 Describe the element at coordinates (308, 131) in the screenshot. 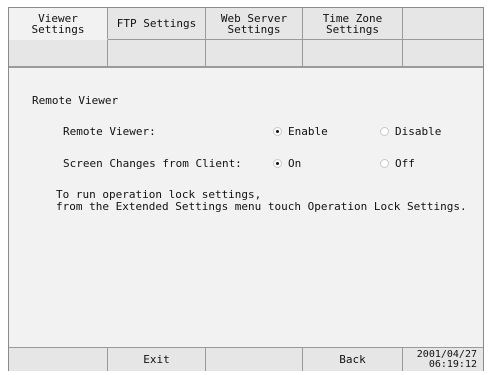

I see `radio-label: Enable` at that location.